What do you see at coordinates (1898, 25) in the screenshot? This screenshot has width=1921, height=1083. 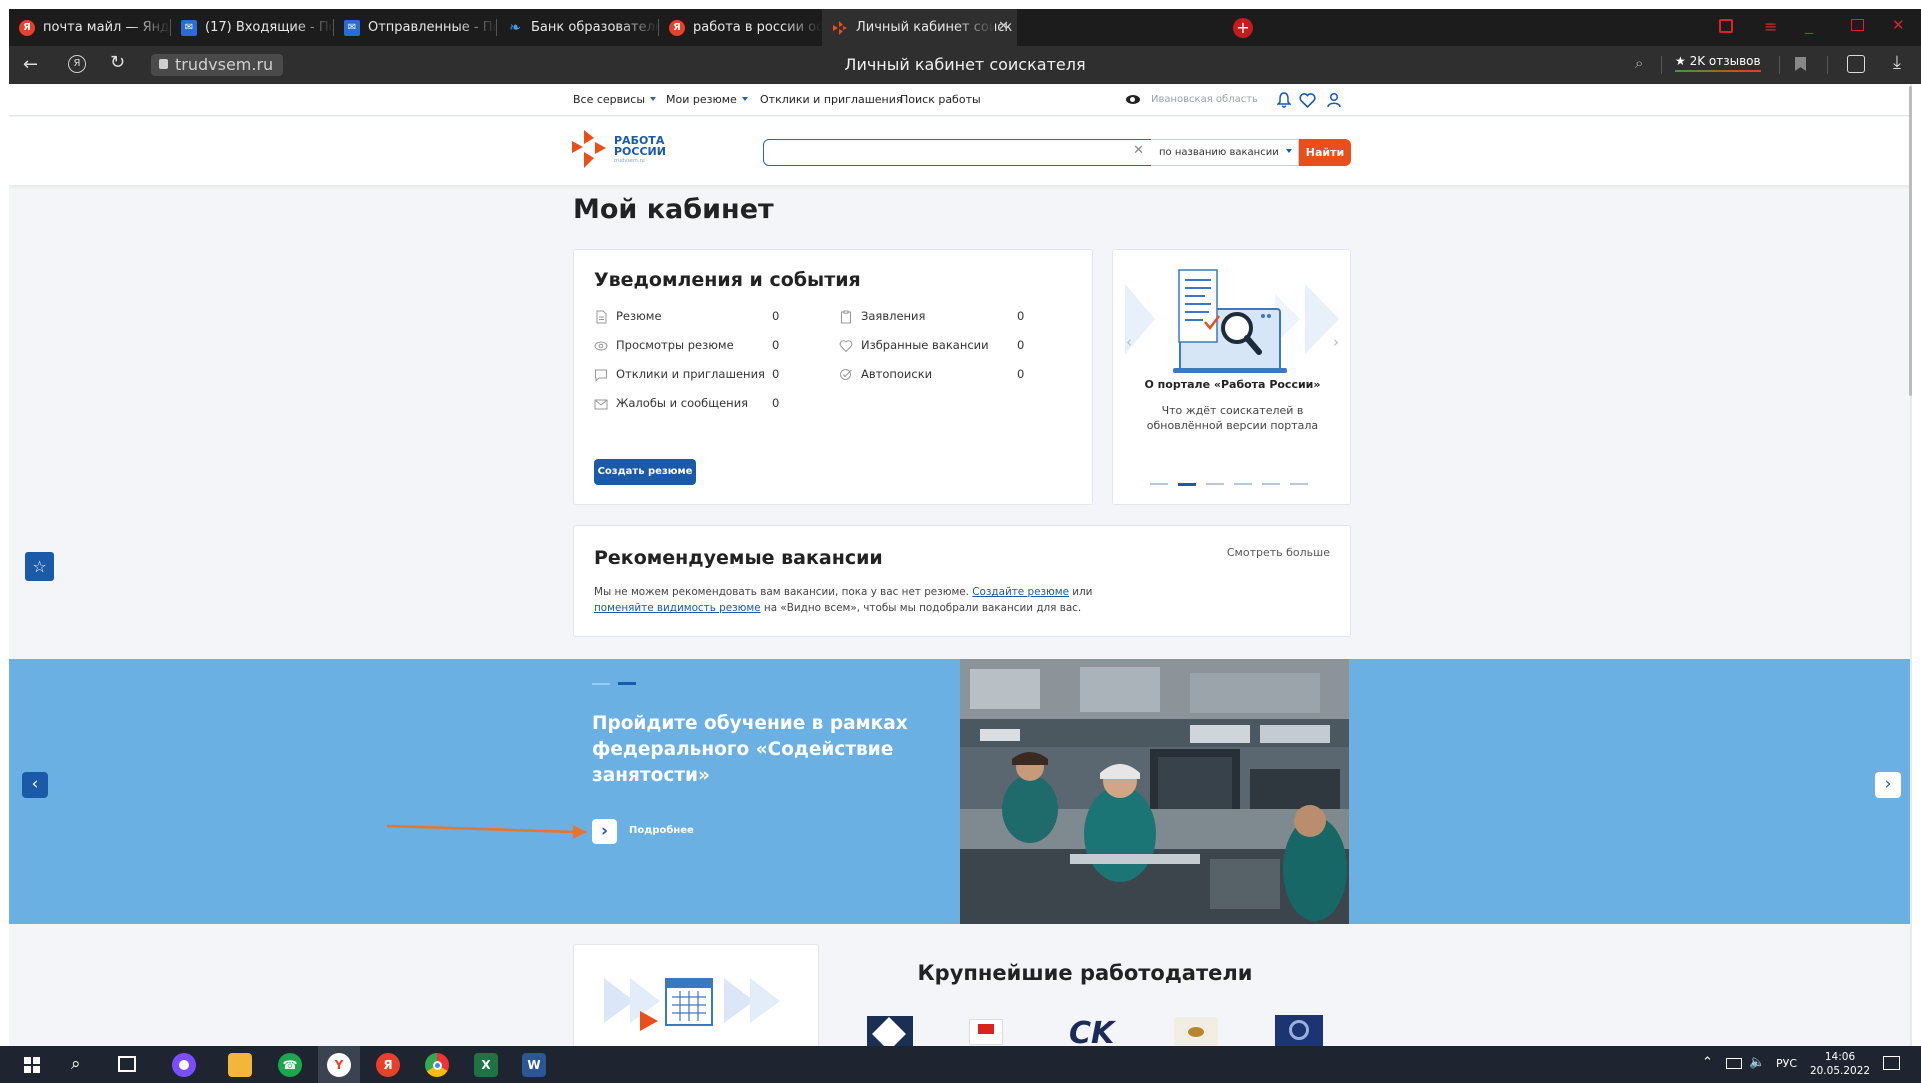 I see `close-window-icon: ✕` at bounding box center [1898, 25].